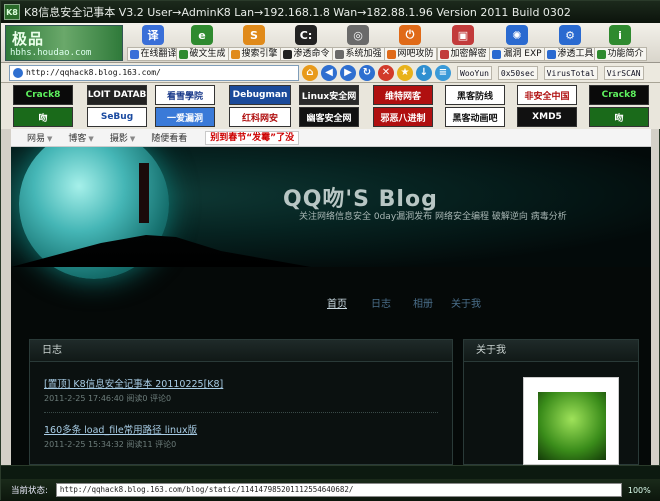  I want to click on site-banner: 黑客防线, so click(475, 95).